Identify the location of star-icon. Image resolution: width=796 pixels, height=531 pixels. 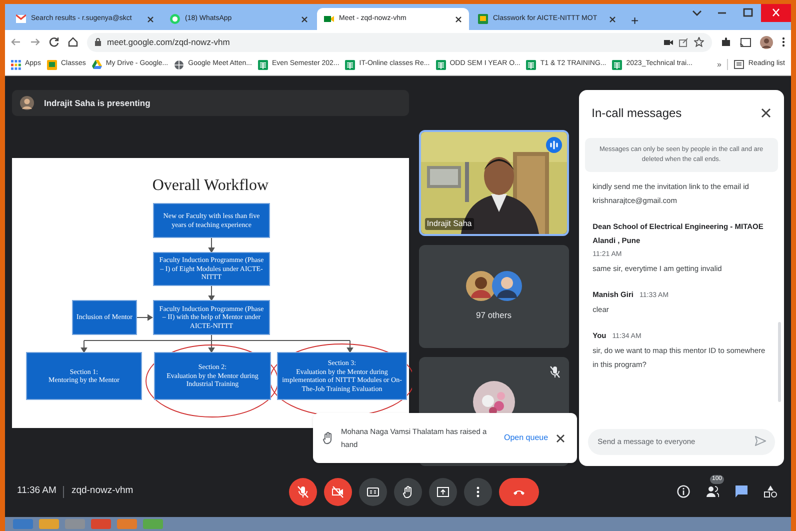
(699, 42).